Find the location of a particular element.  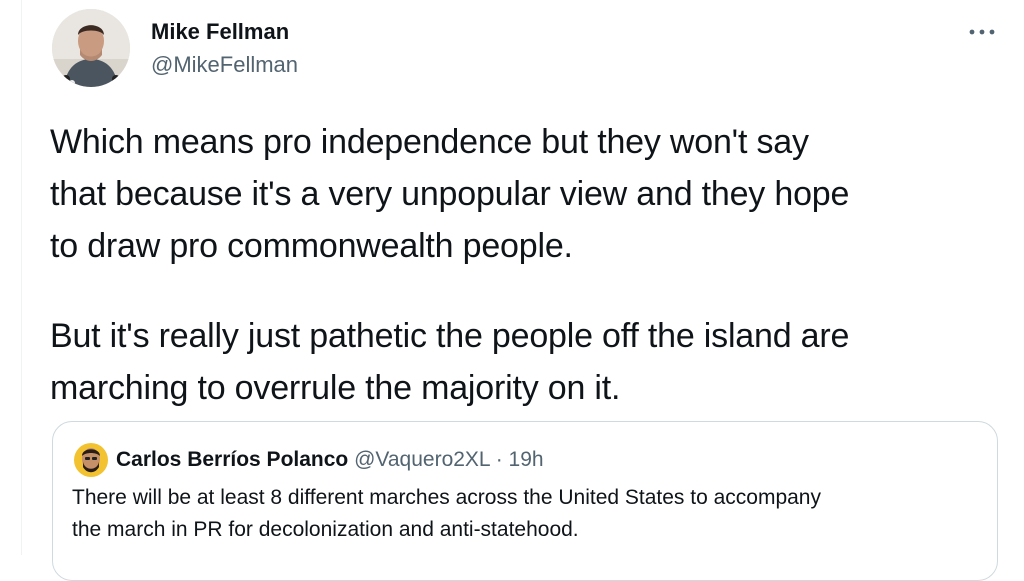

more-options-button is located at coordinates (982, 32).